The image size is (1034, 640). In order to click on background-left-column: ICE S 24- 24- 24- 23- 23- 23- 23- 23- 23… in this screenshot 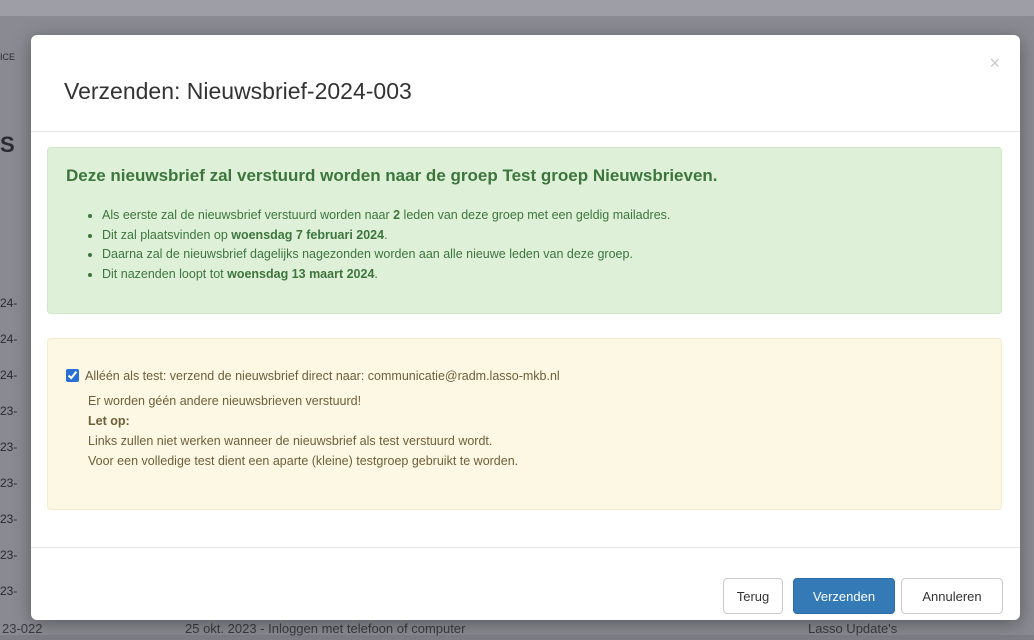, I will do `click(16, 340)`.